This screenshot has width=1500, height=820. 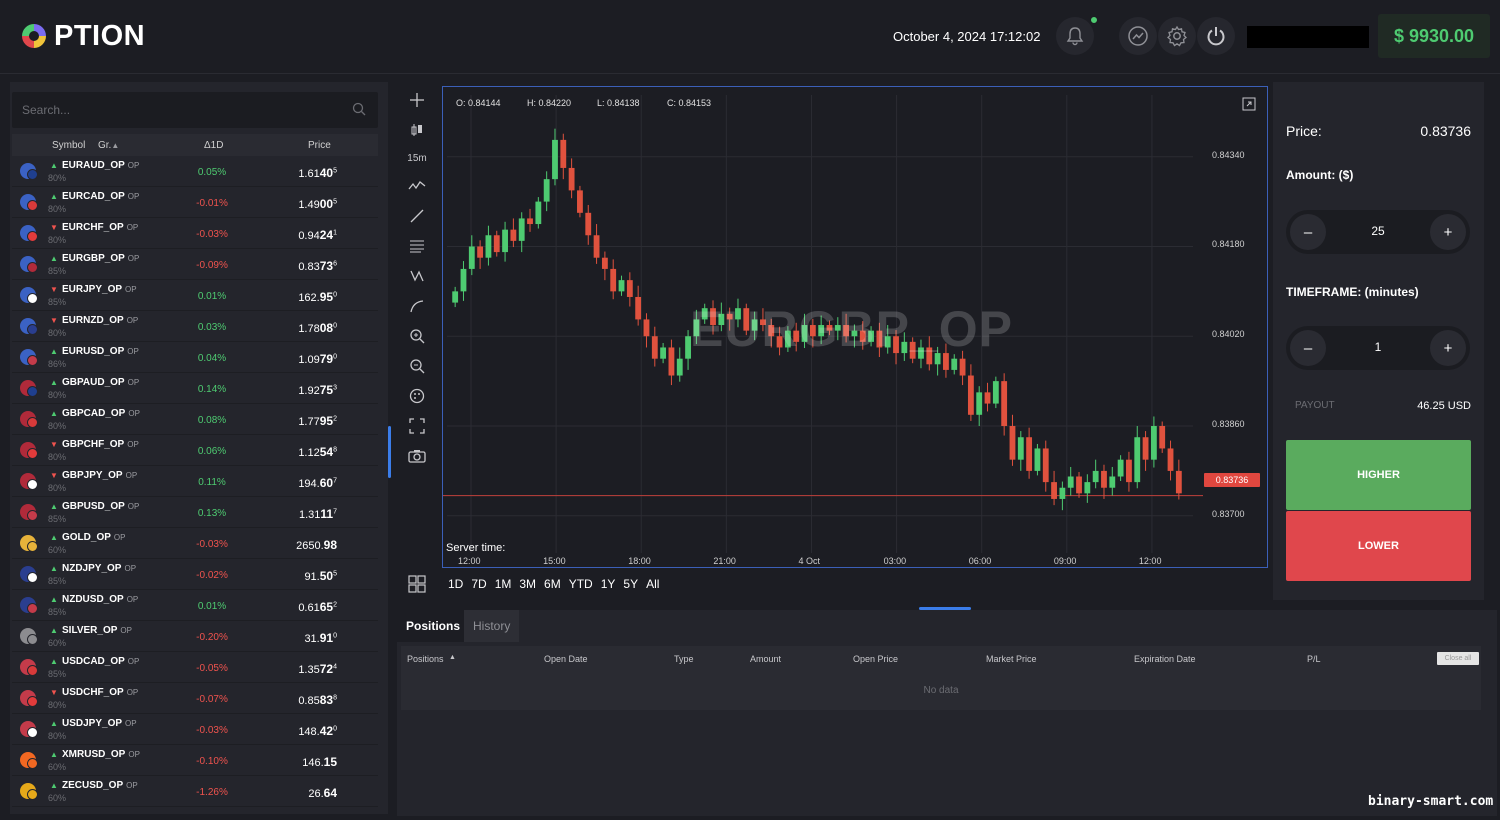 What do you see at coordinates (417, 100) in the screenshot?
I see `crosshair-tool` at bounding box center [417, 100].